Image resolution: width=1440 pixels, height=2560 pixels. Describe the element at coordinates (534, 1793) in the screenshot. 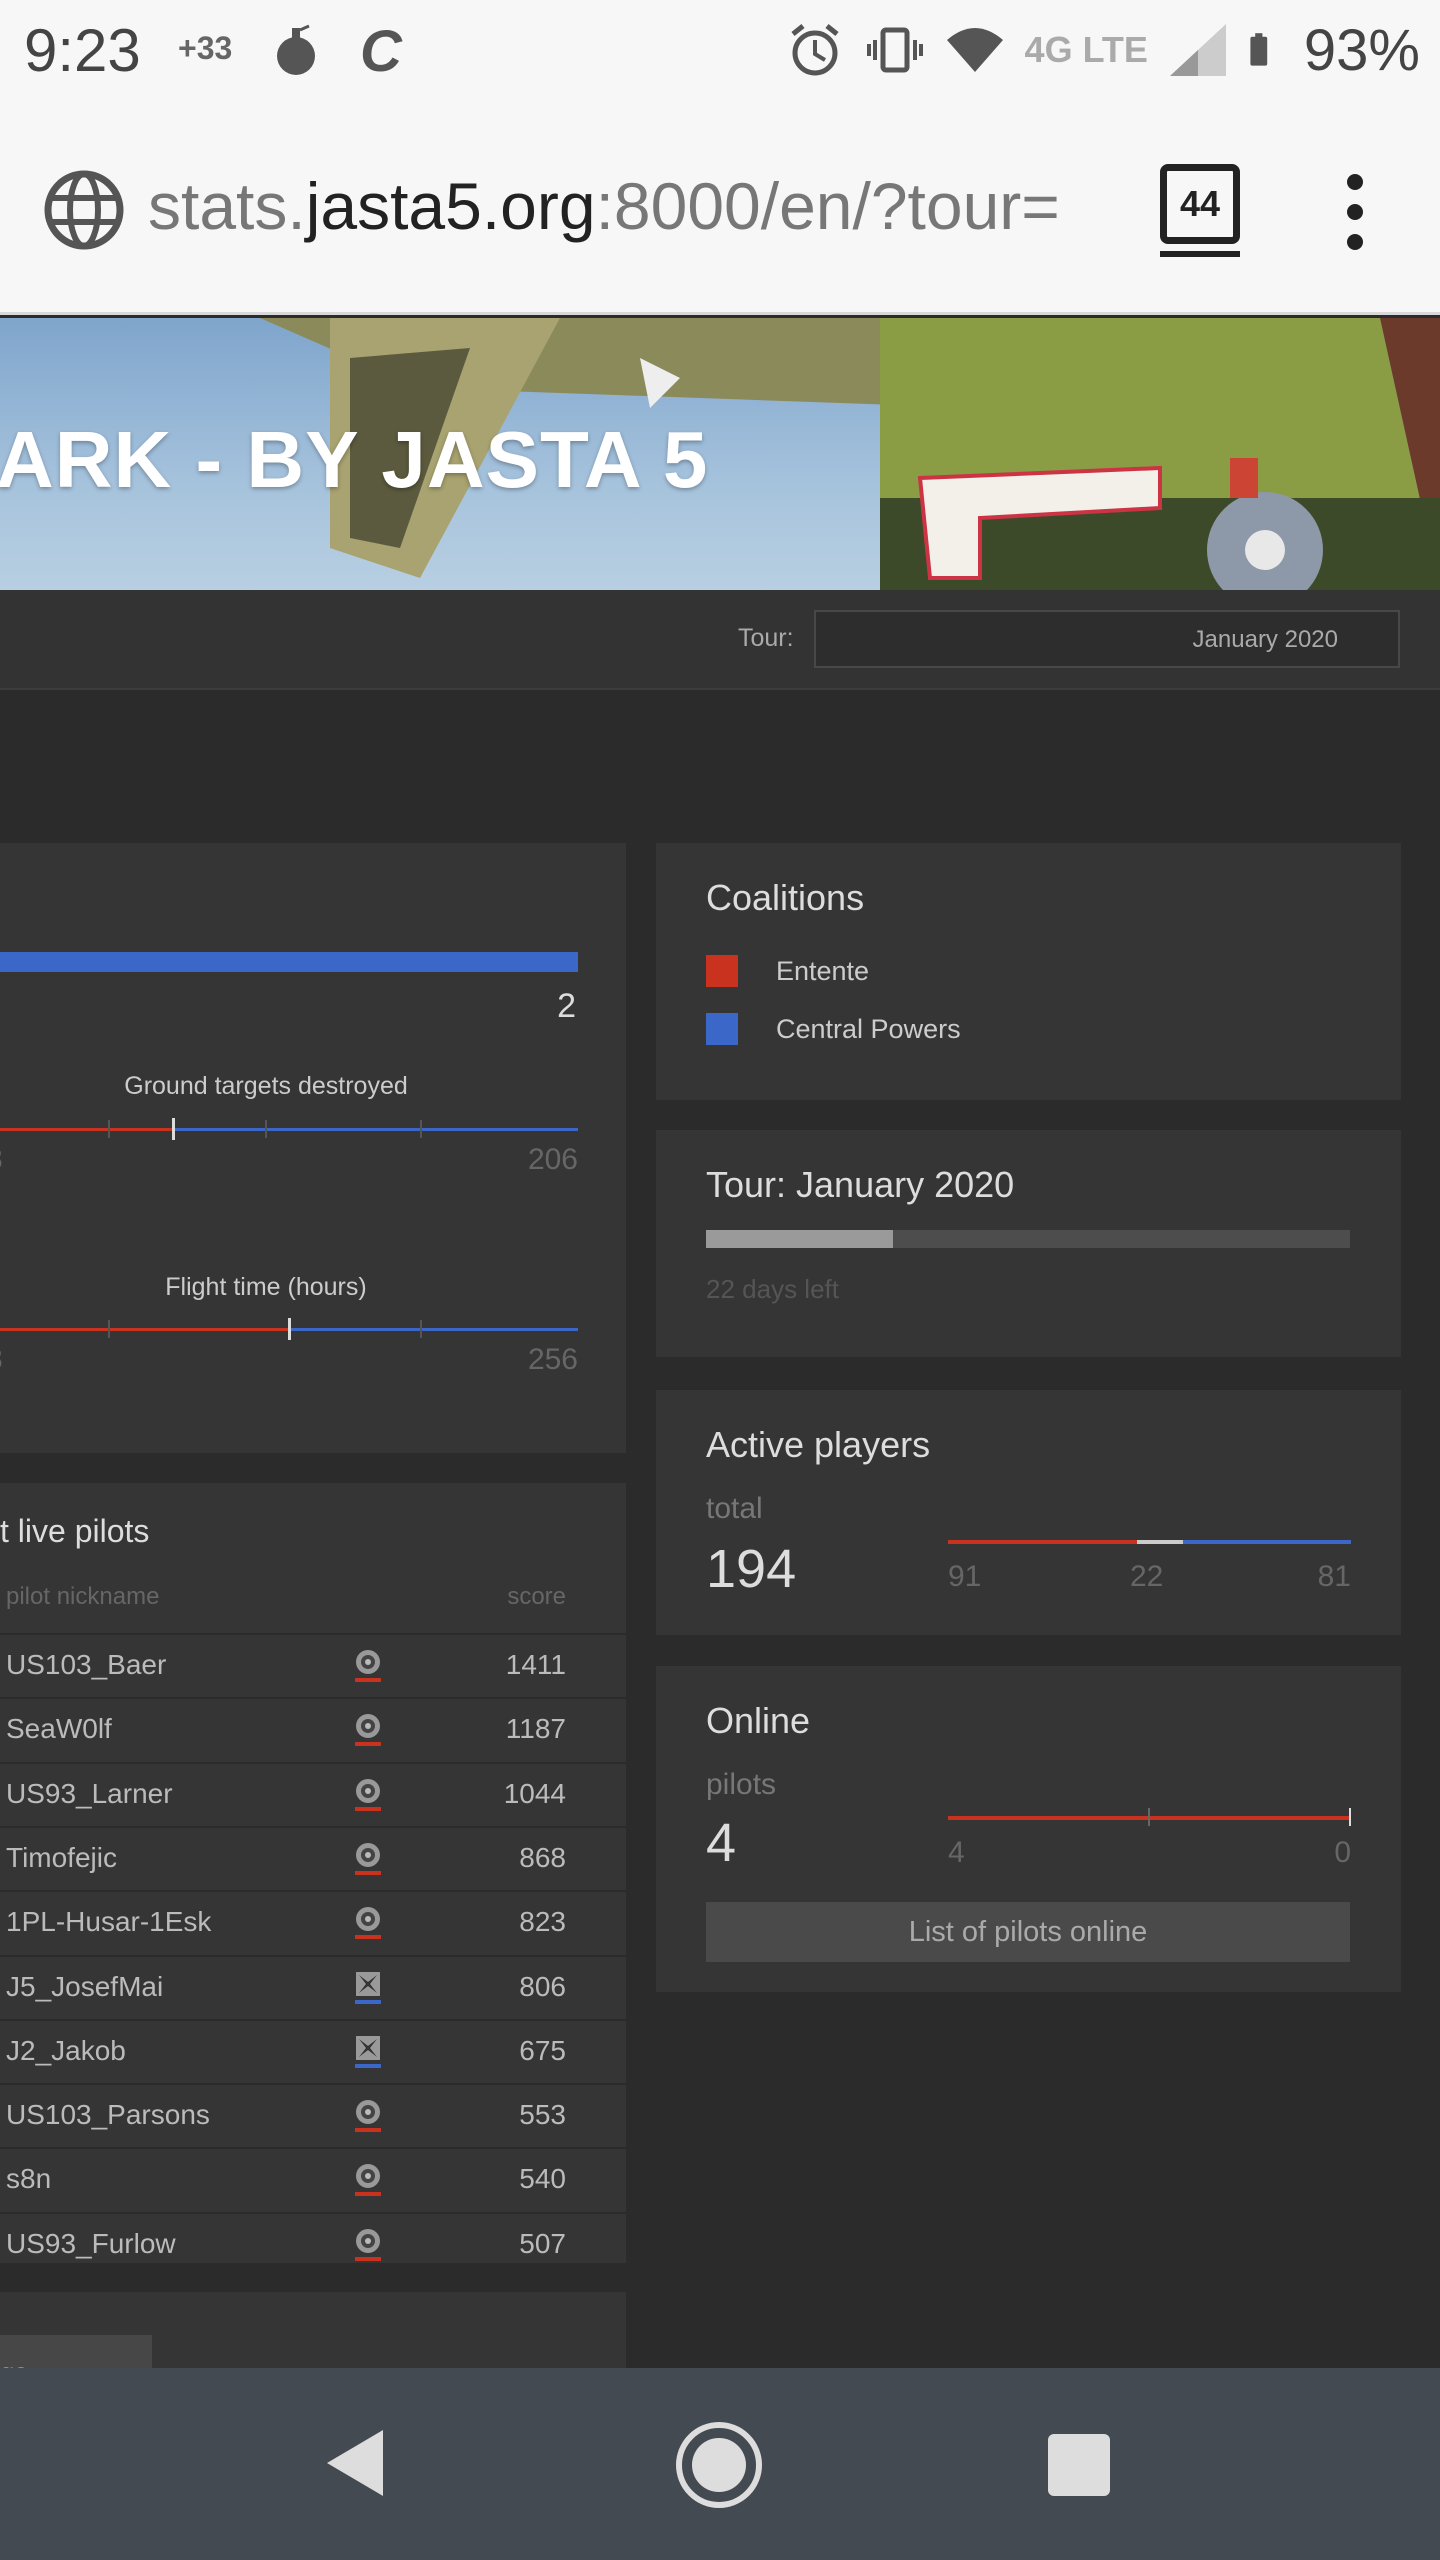

I see `pilot-score: 1044` at that location.